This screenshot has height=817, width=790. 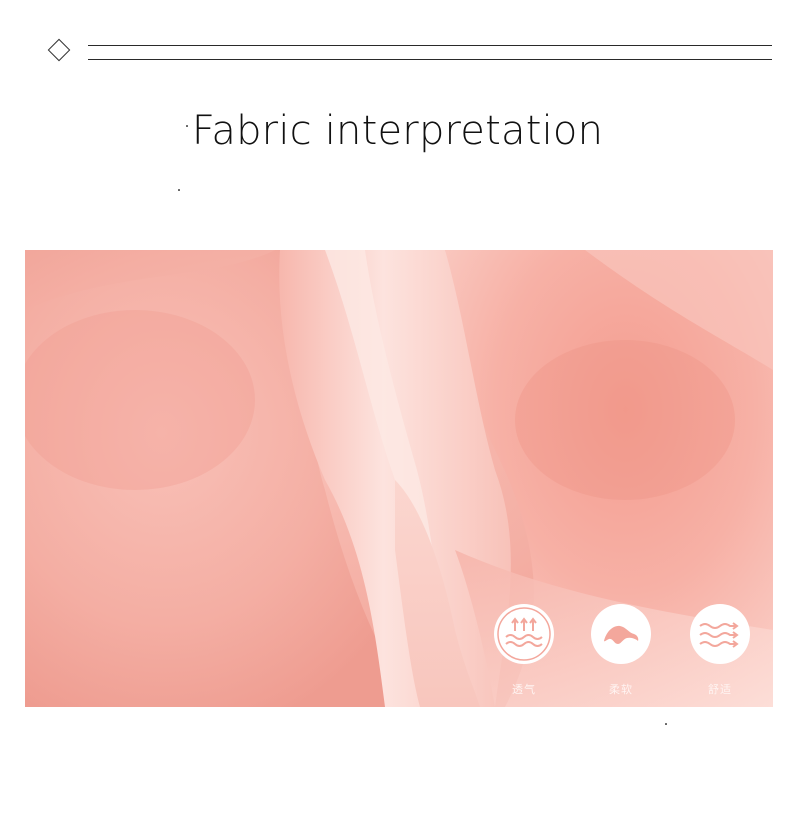 I want to click on diamond-icon, so click(x=59, y=50).